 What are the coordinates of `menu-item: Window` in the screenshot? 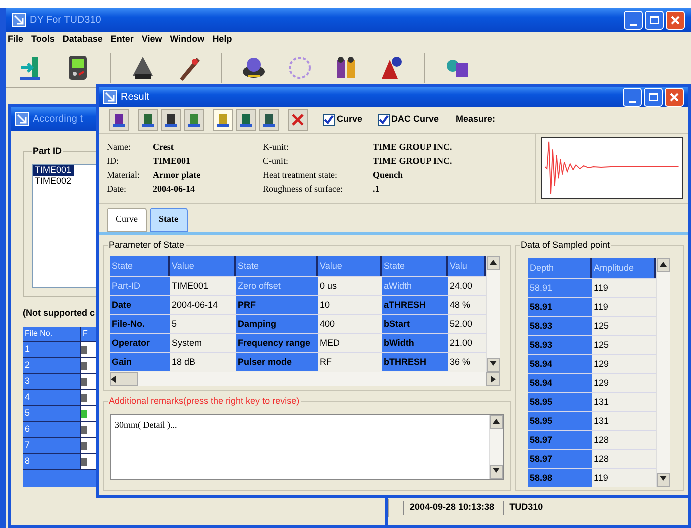 It's located at (187, 40).